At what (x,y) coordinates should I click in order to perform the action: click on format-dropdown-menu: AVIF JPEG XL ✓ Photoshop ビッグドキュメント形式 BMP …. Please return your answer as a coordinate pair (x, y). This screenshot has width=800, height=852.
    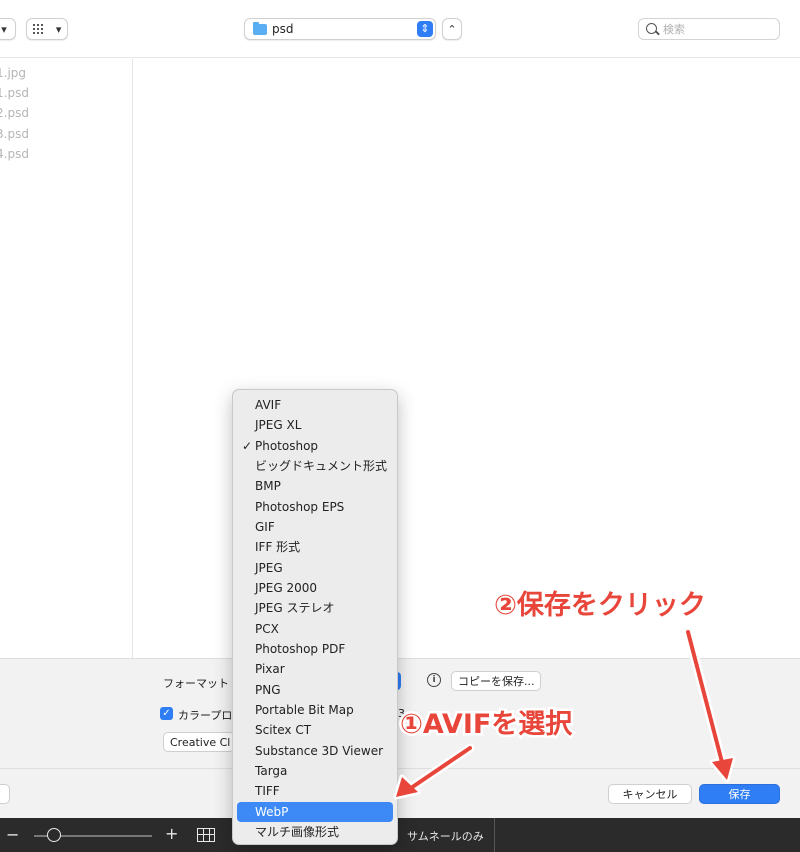
    Looking at the image, I should click on (315, 617).